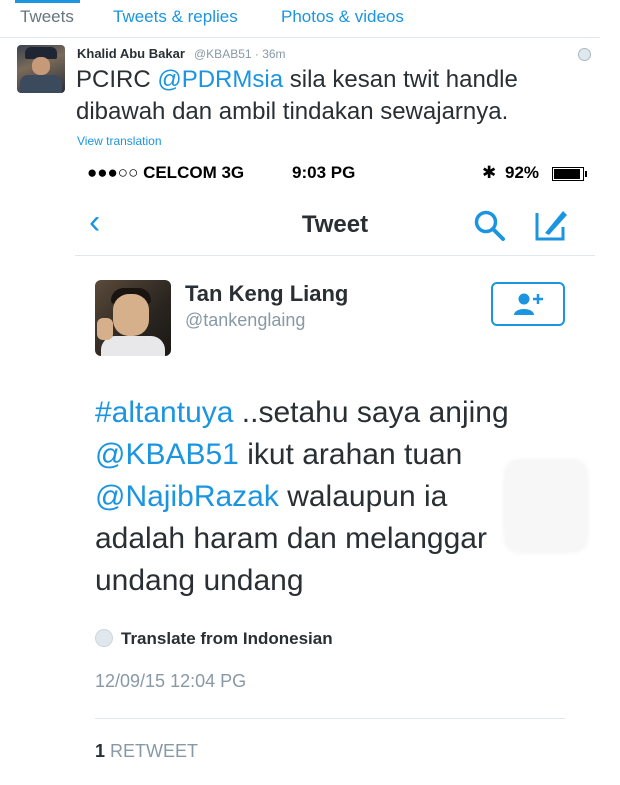 This screenshot has width=620, height=785. I want to click on nav-bar: ‹ Tweet, so click(335, 224).